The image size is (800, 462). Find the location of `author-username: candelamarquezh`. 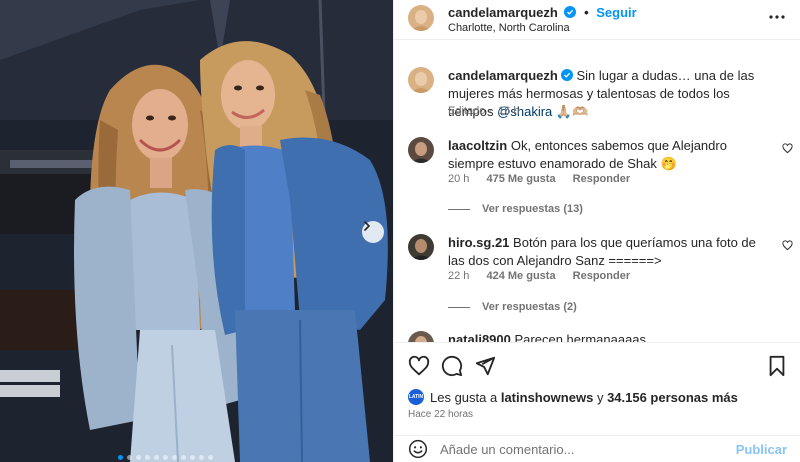

author-username: candelamarquezh is located at coordinates (503, 12).